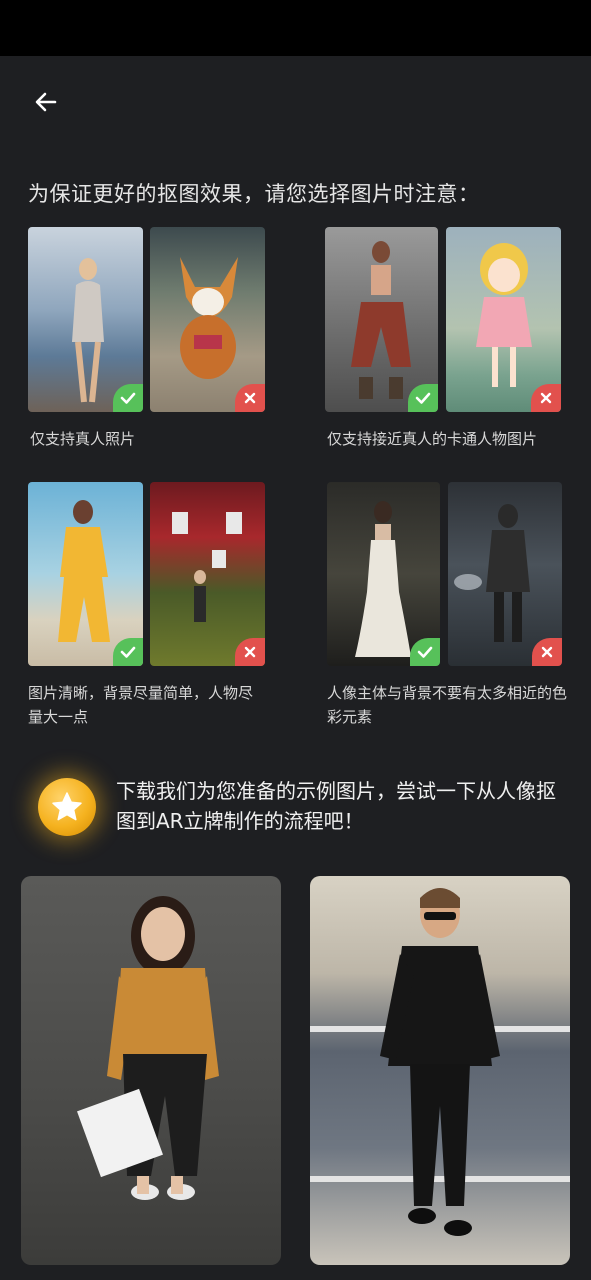  Describe the element at coordinates (336, 806) in the screenshot. I see `promo-text: 下载我们为您准备的示例图片，尝试一下从人像抠图到AR立牌制作的流程吧！` at that location.